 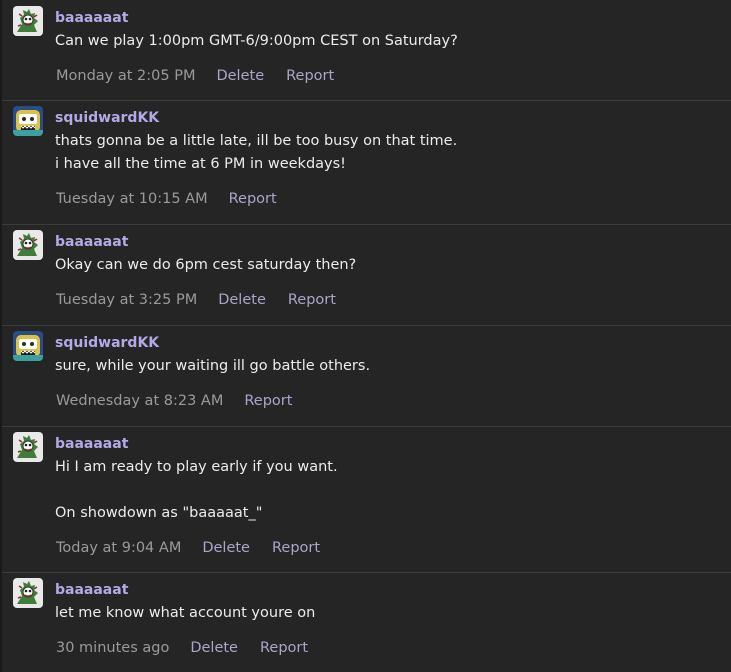 I want to click on timestamp: Tuesday at 3:25 PM, so click(x=127, y=300).